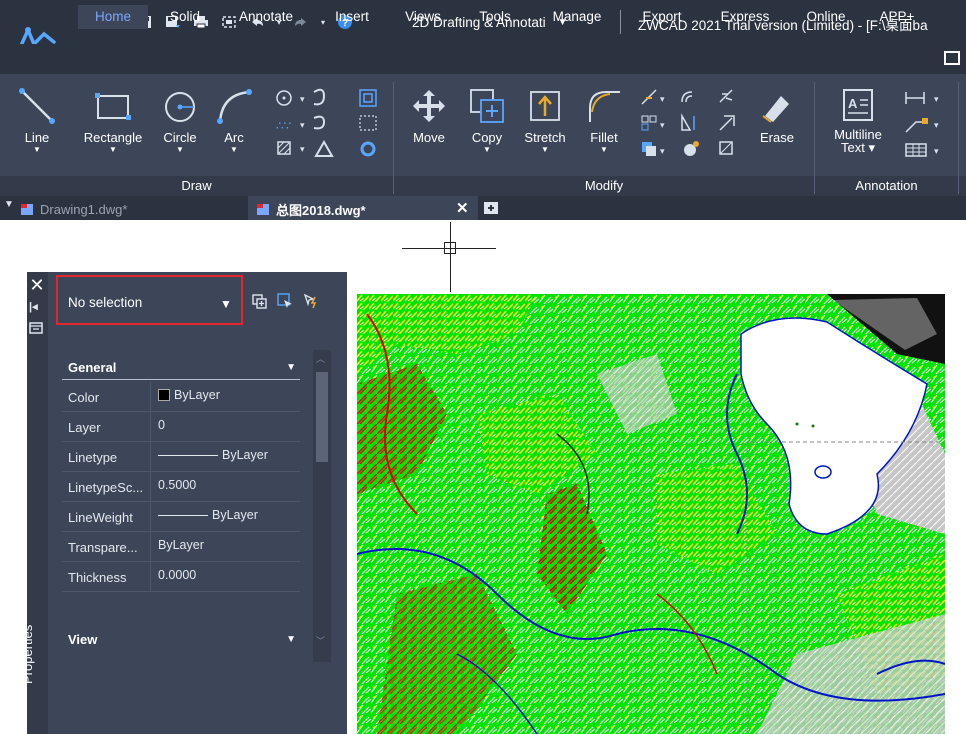  What do you see at coordinates (691, 148) in the screenshot?
I see `join-icon` at bounding box center [691, 148].